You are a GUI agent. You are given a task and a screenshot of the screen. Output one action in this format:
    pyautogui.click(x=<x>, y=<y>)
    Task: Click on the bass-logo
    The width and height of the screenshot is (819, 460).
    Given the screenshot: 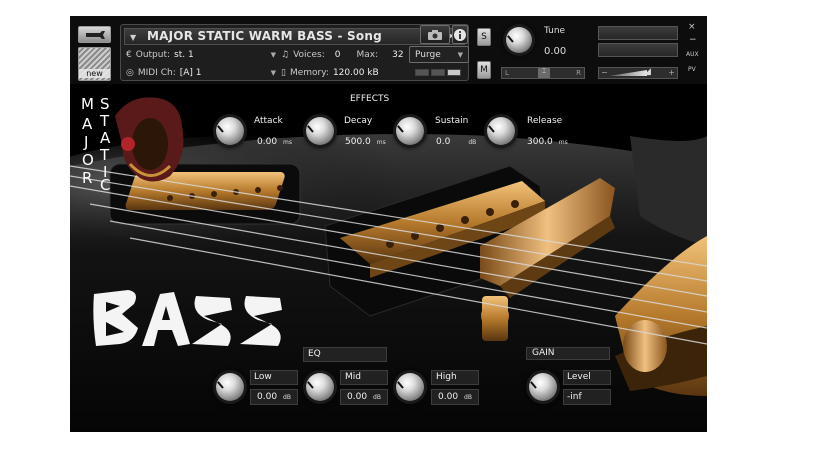 What is the action you would take?
    pyautogui.click(x=187, y=319)
    